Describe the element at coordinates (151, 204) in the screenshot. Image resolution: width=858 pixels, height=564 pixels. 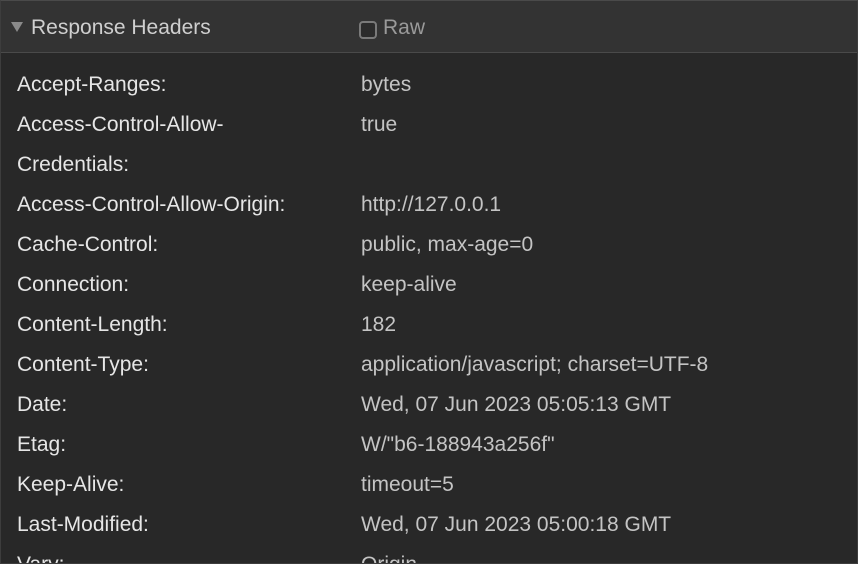
I see `header-key: Access-Control-Allow-Origin:` at that location.